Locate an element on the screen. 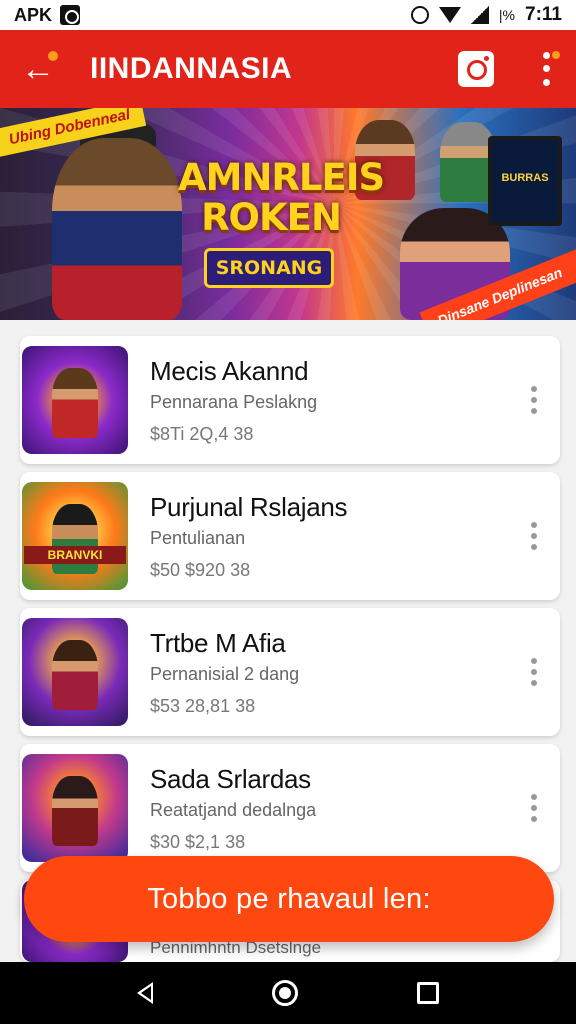 The height and width of the screenshot is (1024, 576). banner-character-left is located at coordinates (117, 229).